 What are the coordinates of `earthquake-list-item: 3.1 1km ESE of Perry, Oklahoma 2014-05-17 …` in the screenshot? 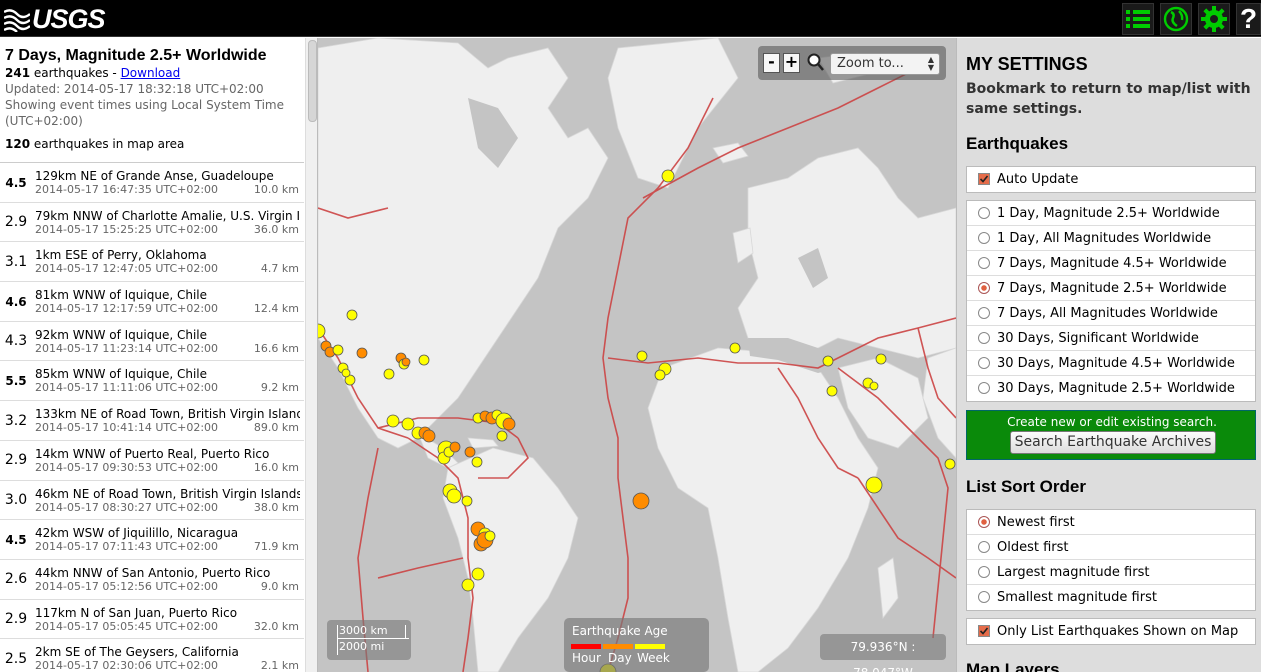 It's located at (152, 262).